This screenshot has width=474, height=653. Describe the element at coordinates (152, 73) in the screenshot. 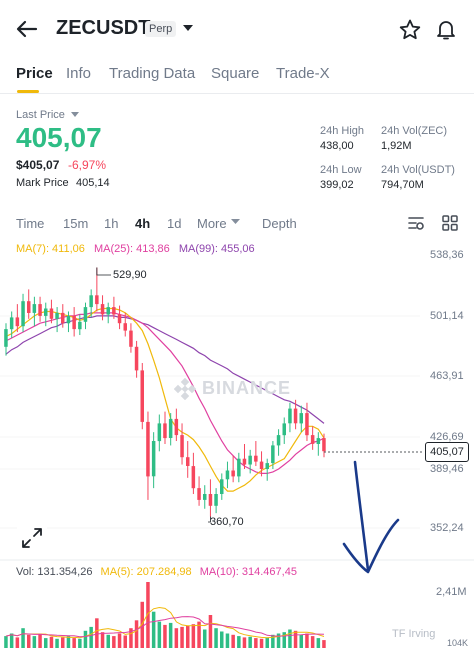

I see `tab-trading-data: Trading Data` at that location.